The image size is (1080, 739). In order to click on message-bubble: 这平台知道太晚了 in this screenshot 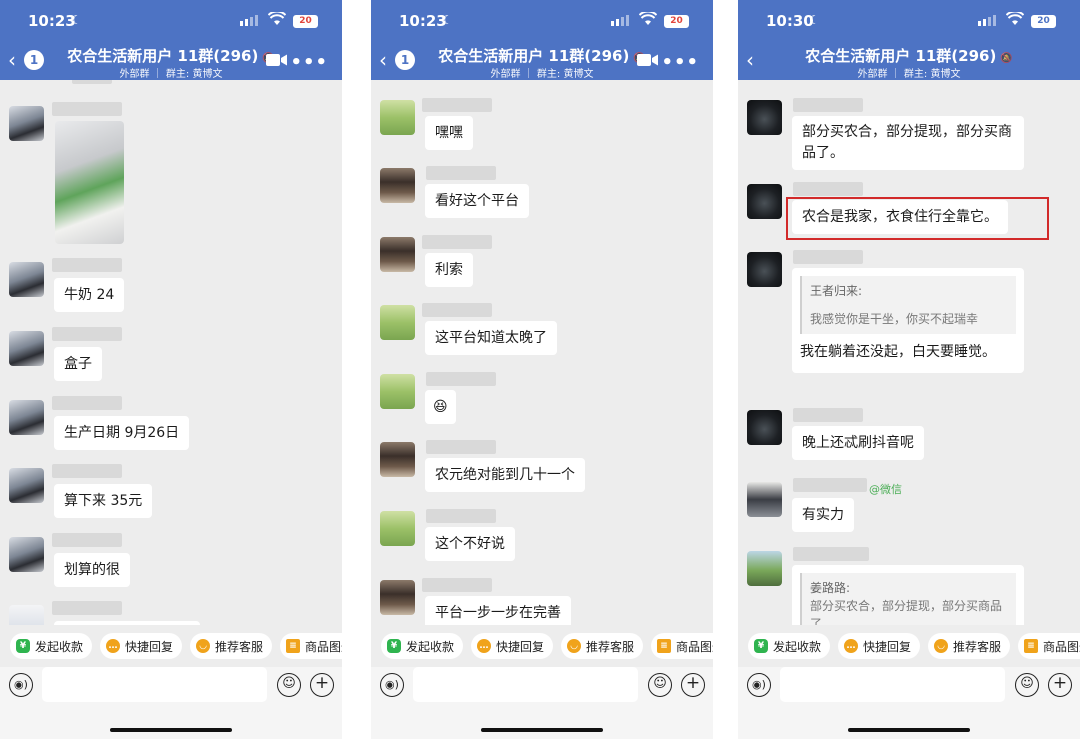, I will do `click(491, 338)`.